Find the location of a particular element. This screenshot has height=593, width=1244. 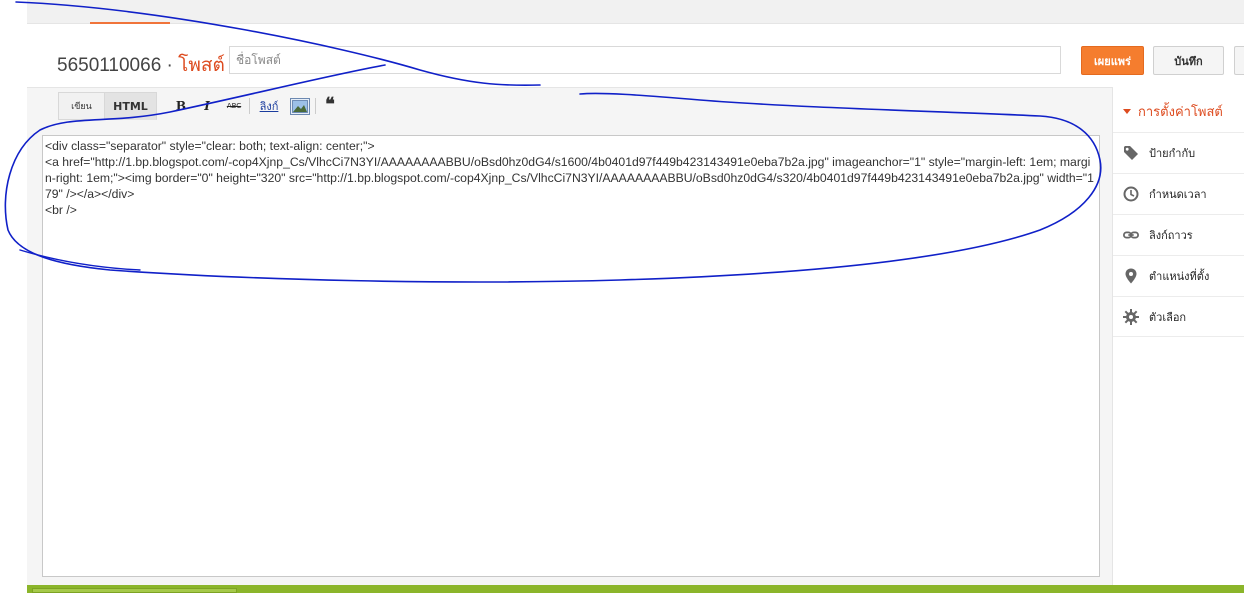

sidebar-item-label: ตัวเลือก is located at coordinates (1168, 317).